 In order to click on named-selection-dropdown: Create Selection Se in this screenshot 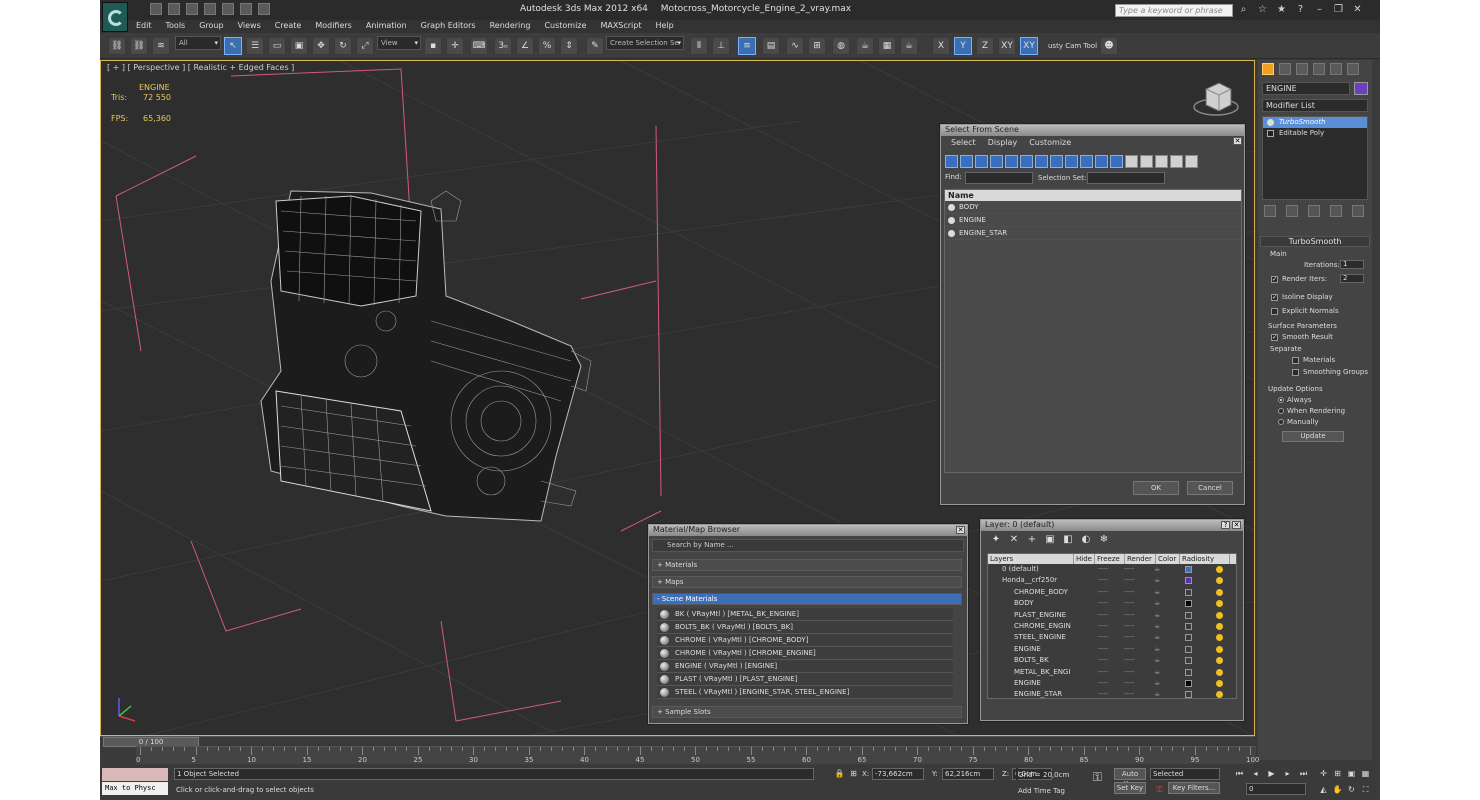, I will do `click(645, 43)`.